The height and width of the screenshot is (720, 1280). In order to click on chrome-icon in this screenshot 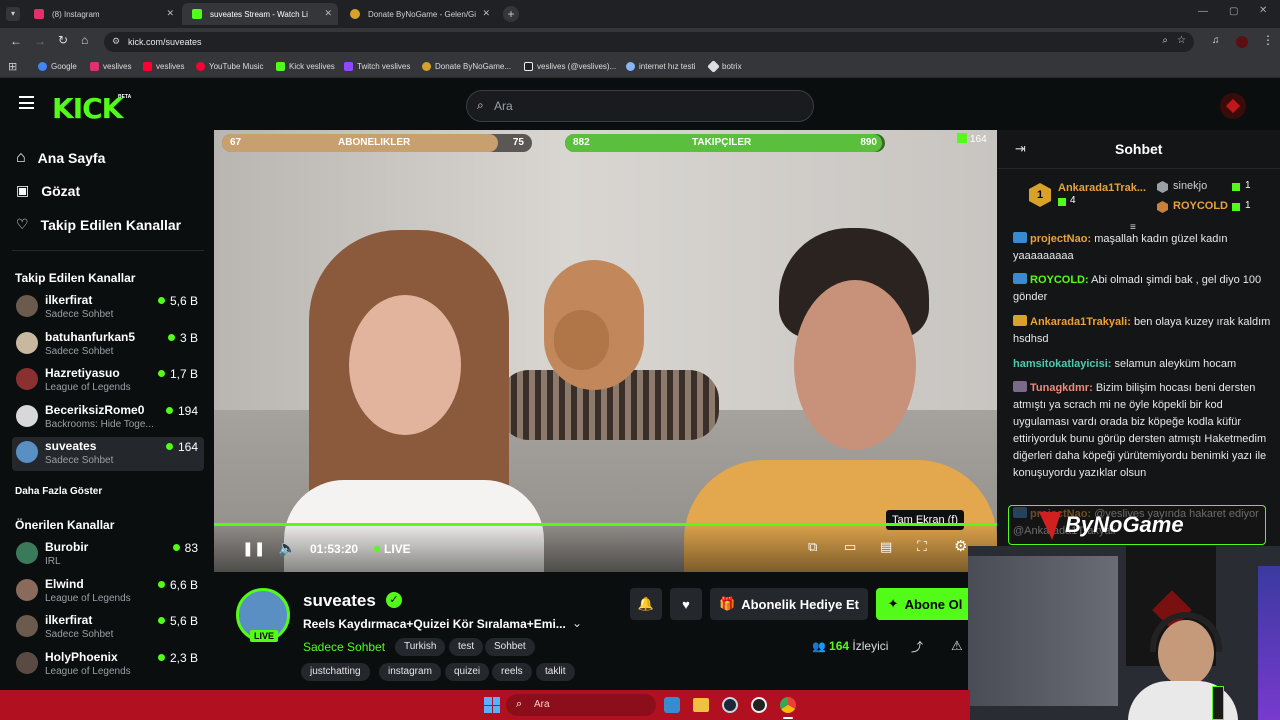, I will do `click(788, 705)`.